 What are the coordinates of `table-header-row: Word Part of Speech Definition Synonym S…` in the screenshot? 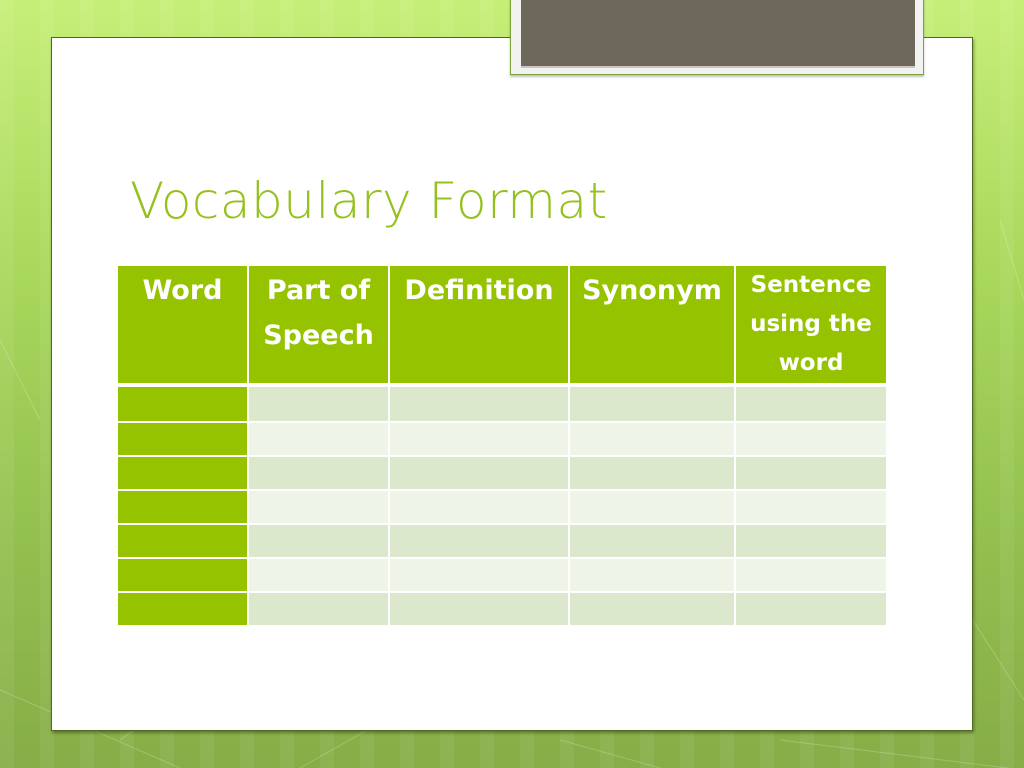 It's located at (502, 325).